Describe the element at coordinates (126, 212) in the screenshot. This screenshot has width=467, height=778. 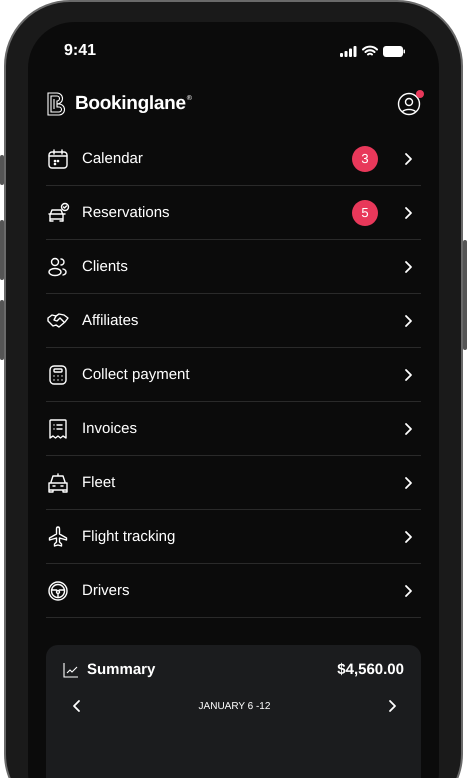
I see `menu-label: Reservations` at that location.